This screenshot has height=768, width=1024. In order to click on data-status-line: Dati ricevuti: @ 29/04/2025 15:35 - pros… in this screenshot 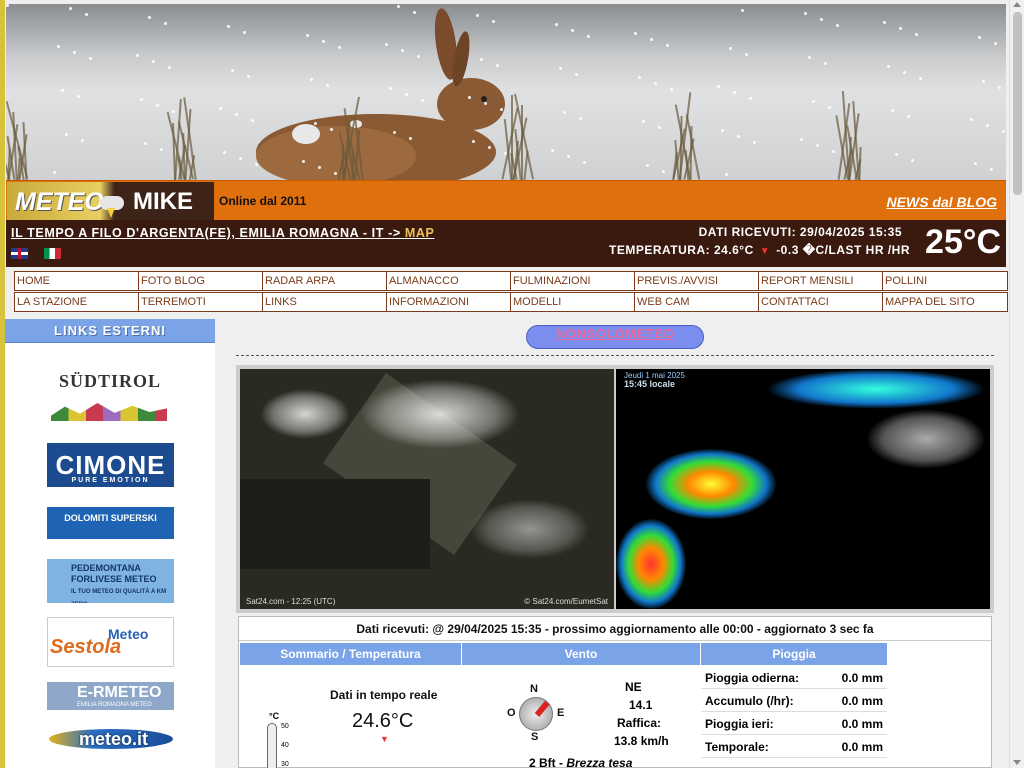, I will do `click(615, 629)`.